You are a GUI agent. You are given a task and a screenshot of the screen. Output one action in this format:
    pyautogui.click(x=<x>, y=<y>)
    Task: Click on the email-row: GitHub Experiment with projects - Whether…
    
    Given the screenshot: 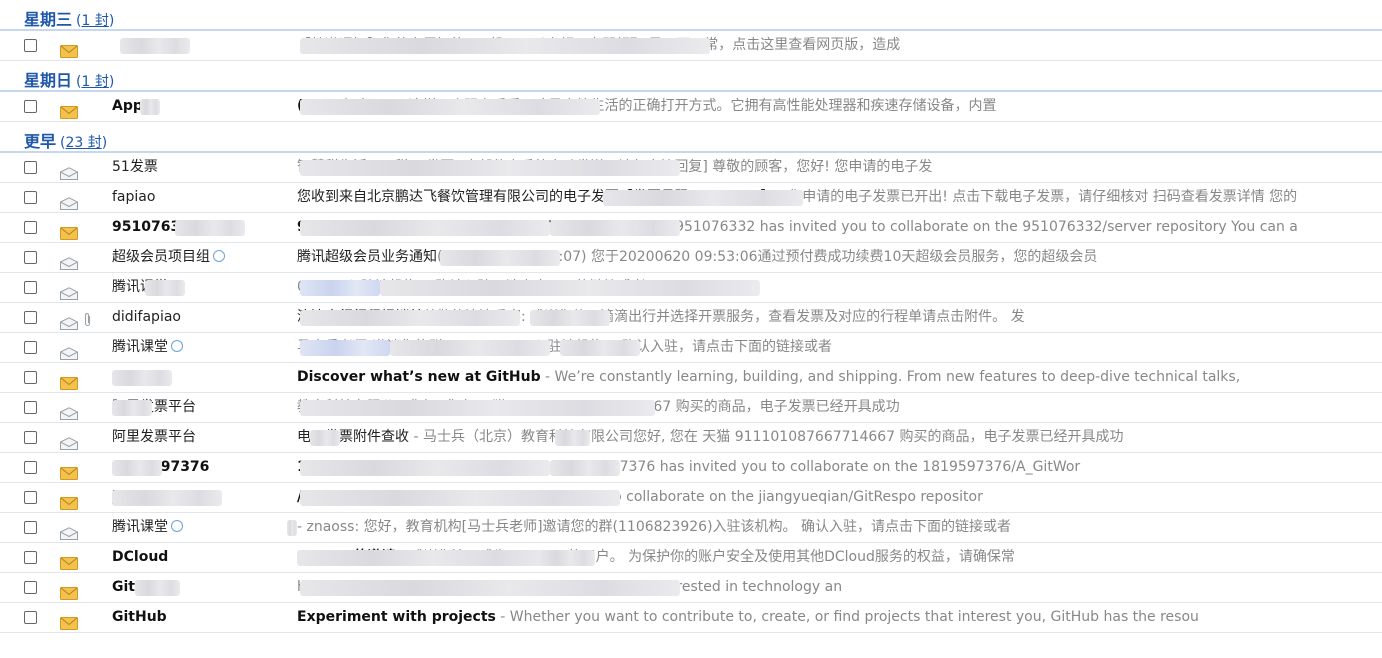 What is the action you would take?
    pyautogui.click(x=691, y=618)
    